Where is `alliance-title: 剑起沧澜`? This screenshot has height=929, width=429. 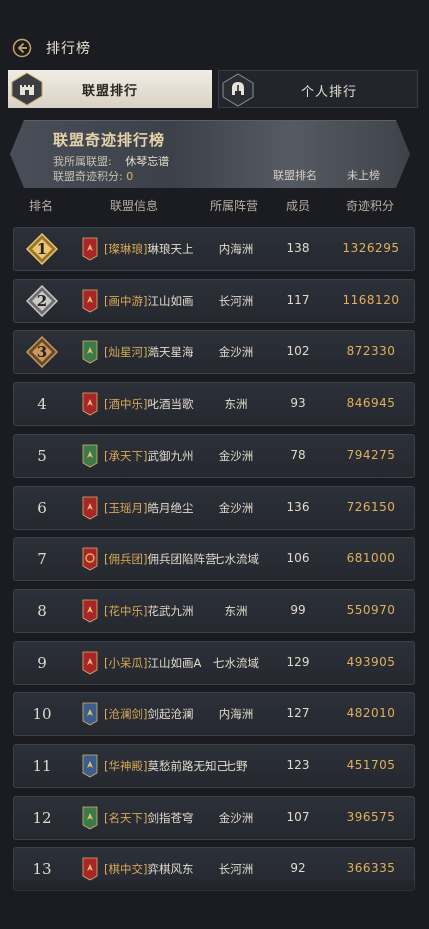
alliance-title: 剑起沧澜 is located at coordinates (170, 714).